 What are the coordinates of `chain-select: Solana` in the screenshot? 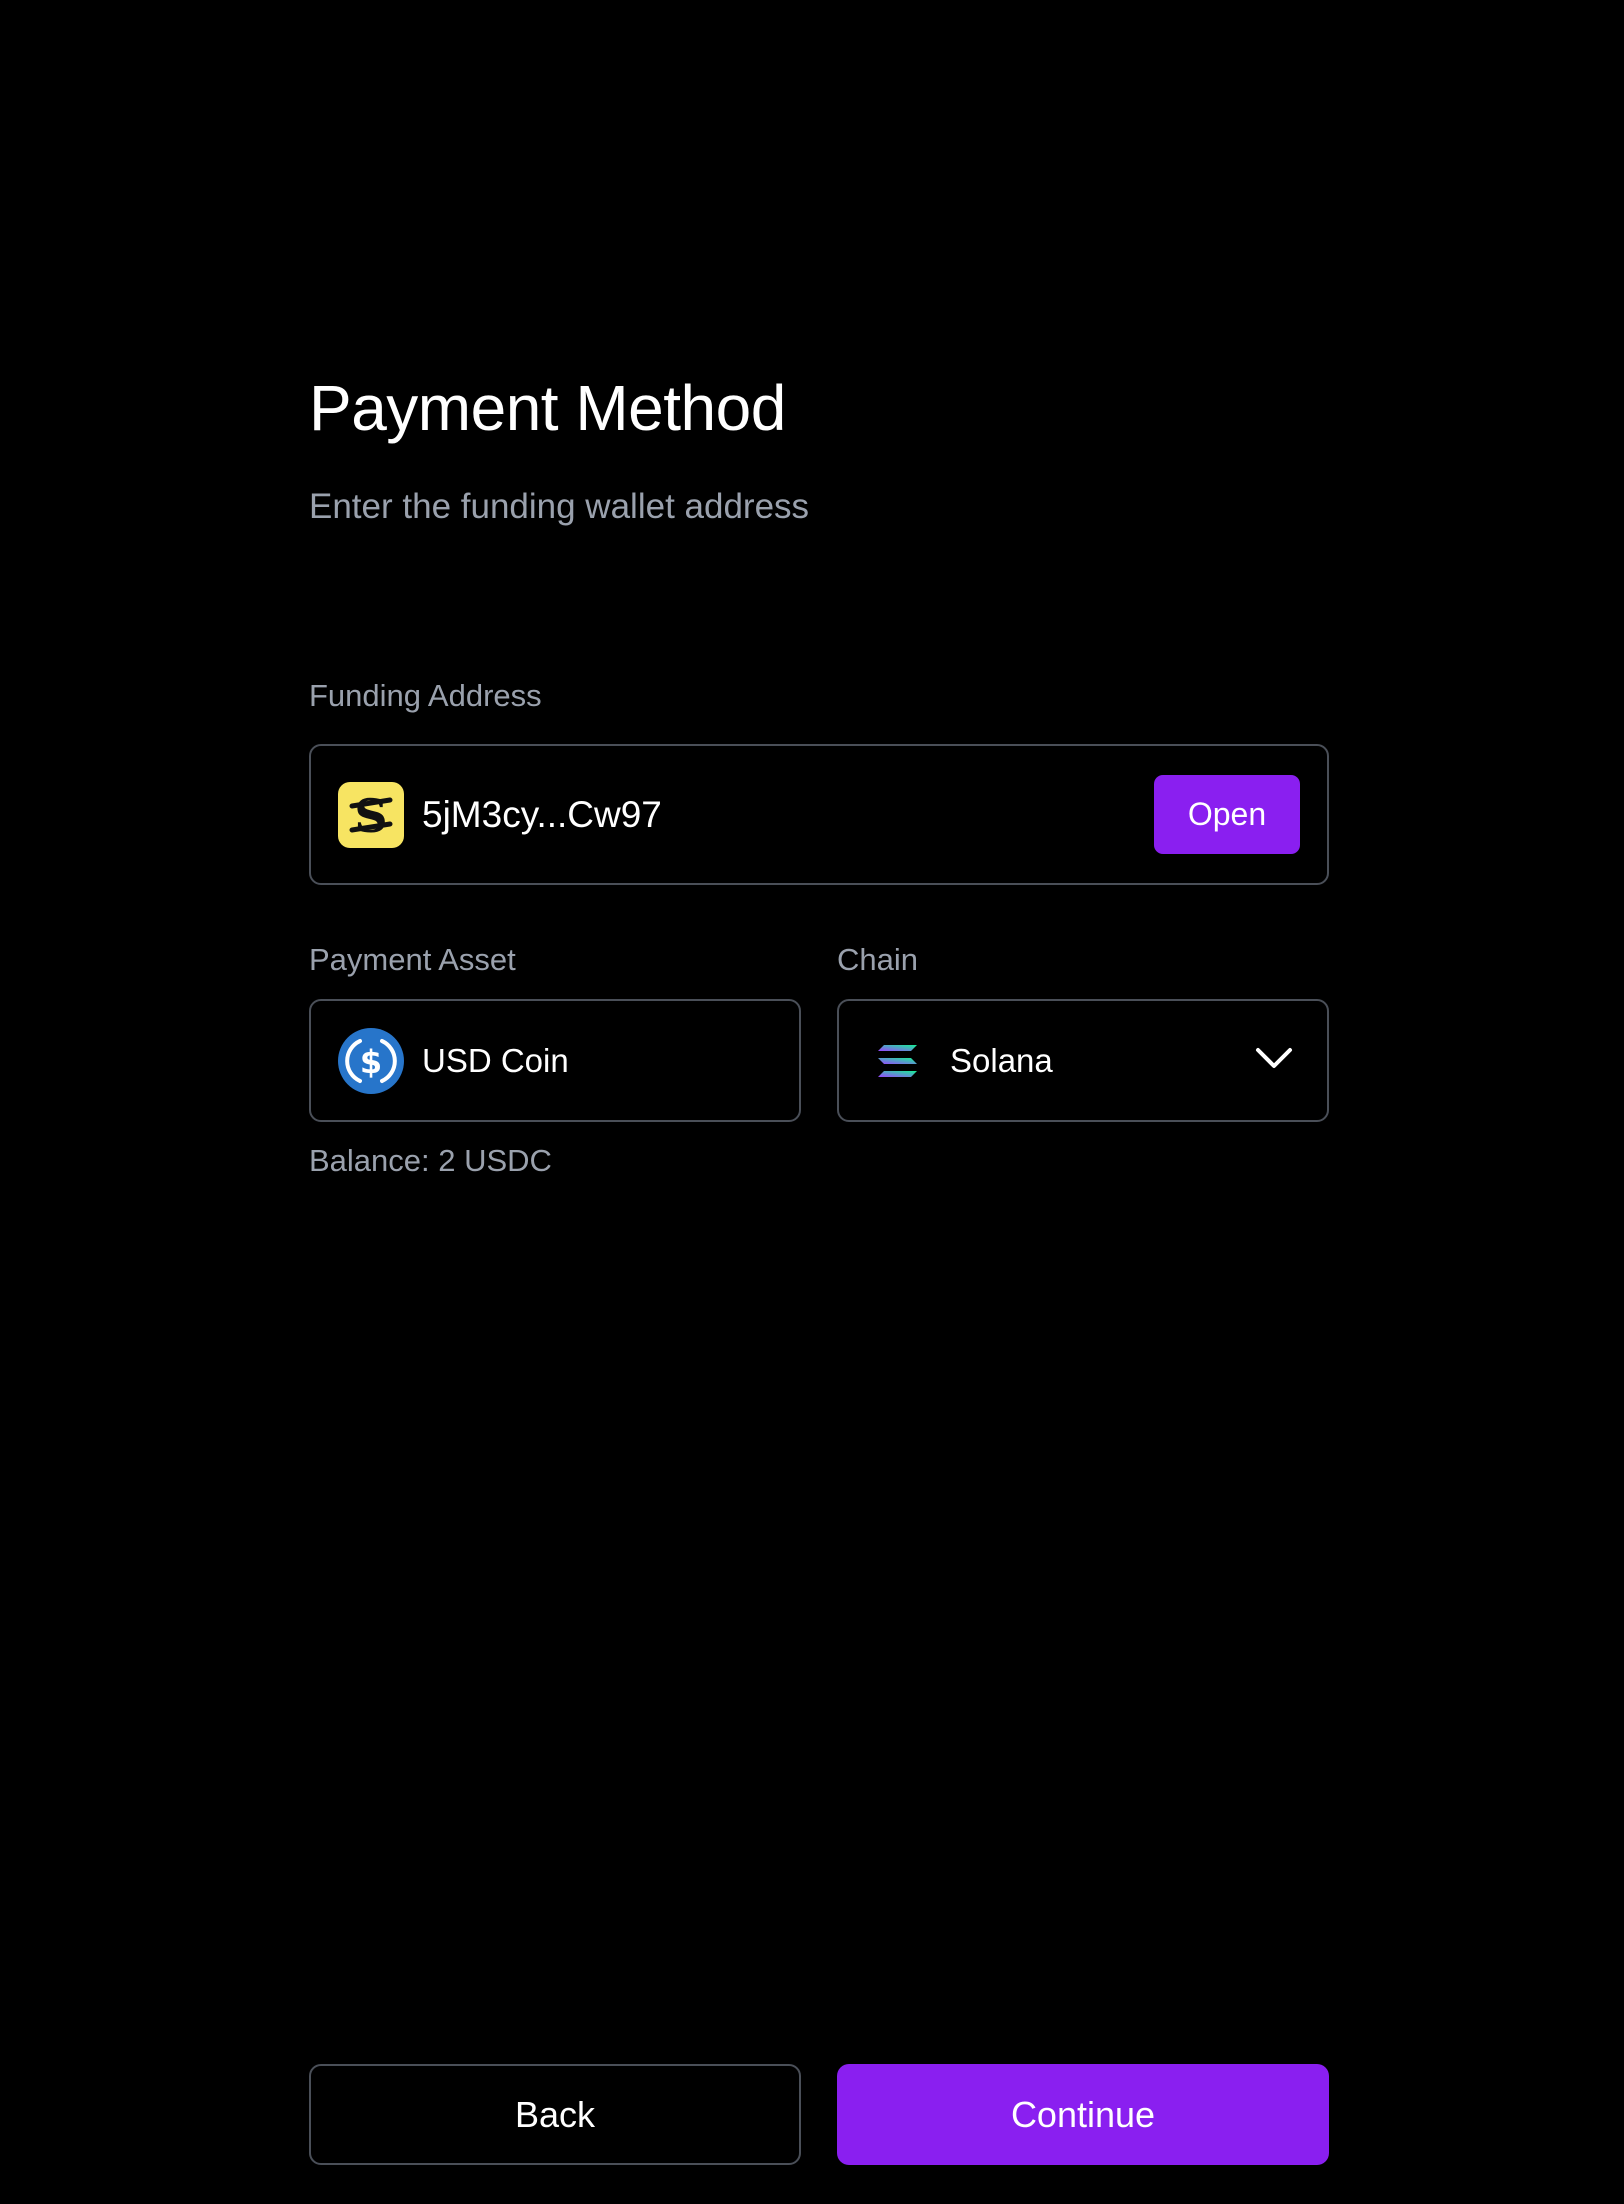 It's located at (1083, 1060).